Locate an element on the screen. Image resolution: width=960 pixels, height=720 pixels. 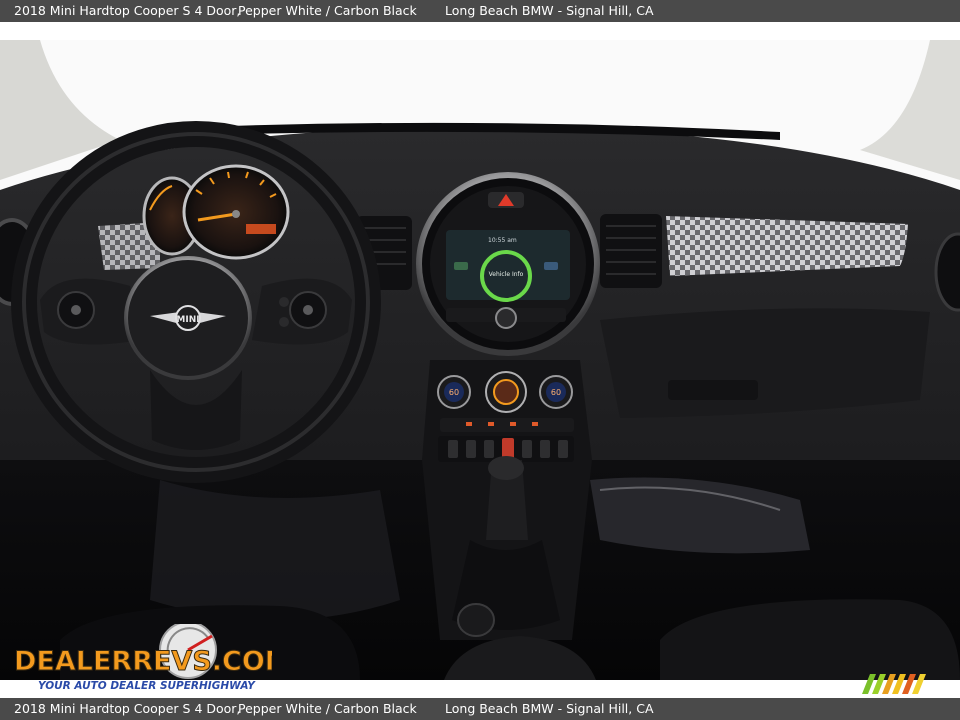
climate-left-temp: 60 is located at coordinates (454, 392).